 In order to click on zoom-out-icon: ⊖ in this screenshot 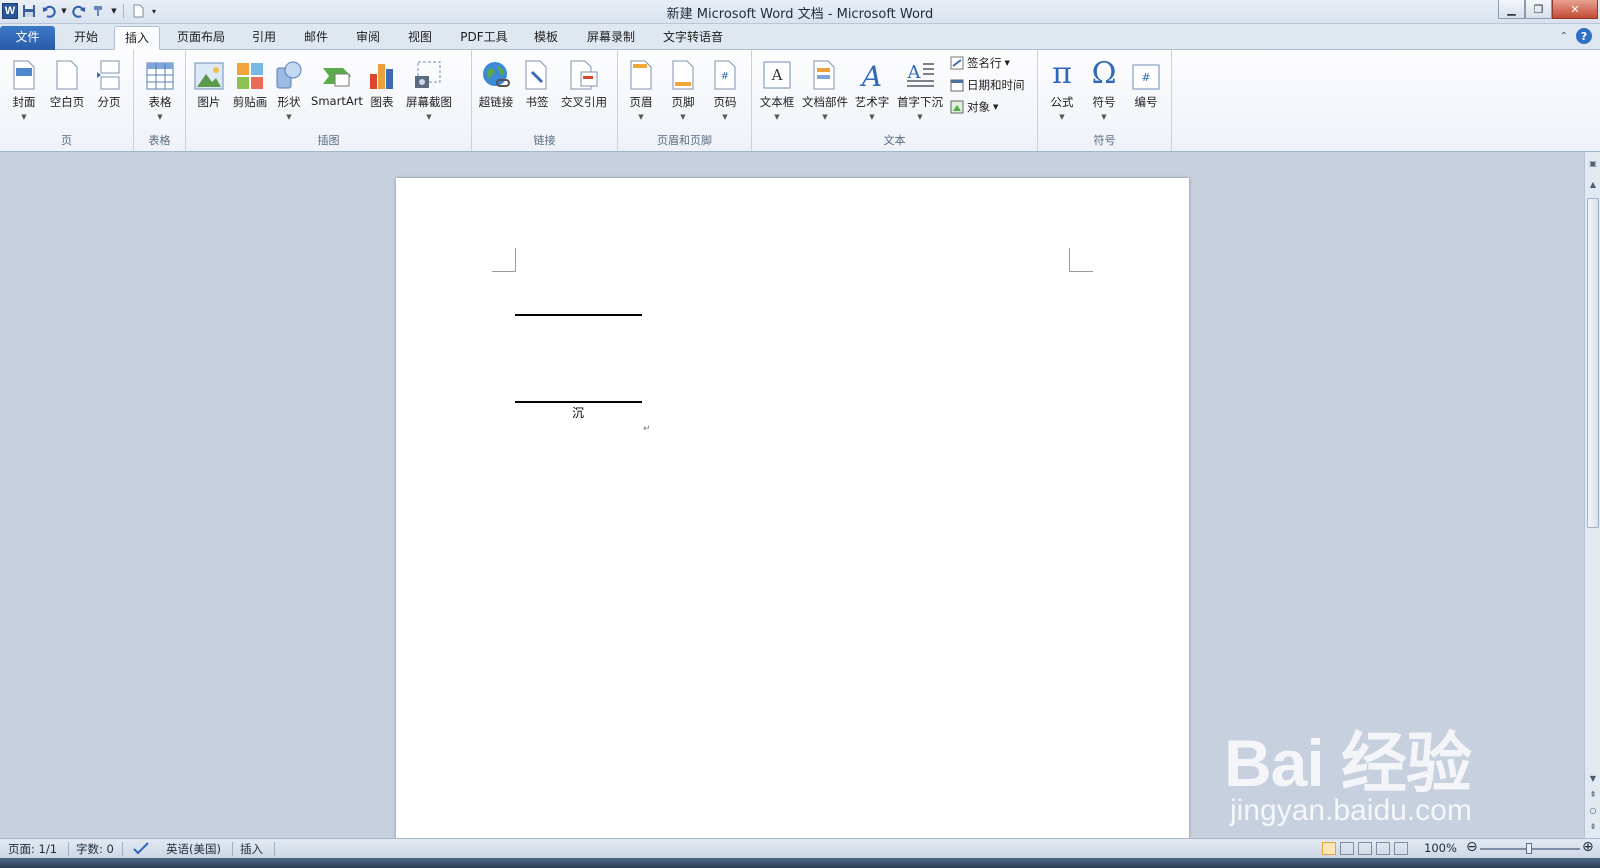, I will do `click(1472, 847)`.